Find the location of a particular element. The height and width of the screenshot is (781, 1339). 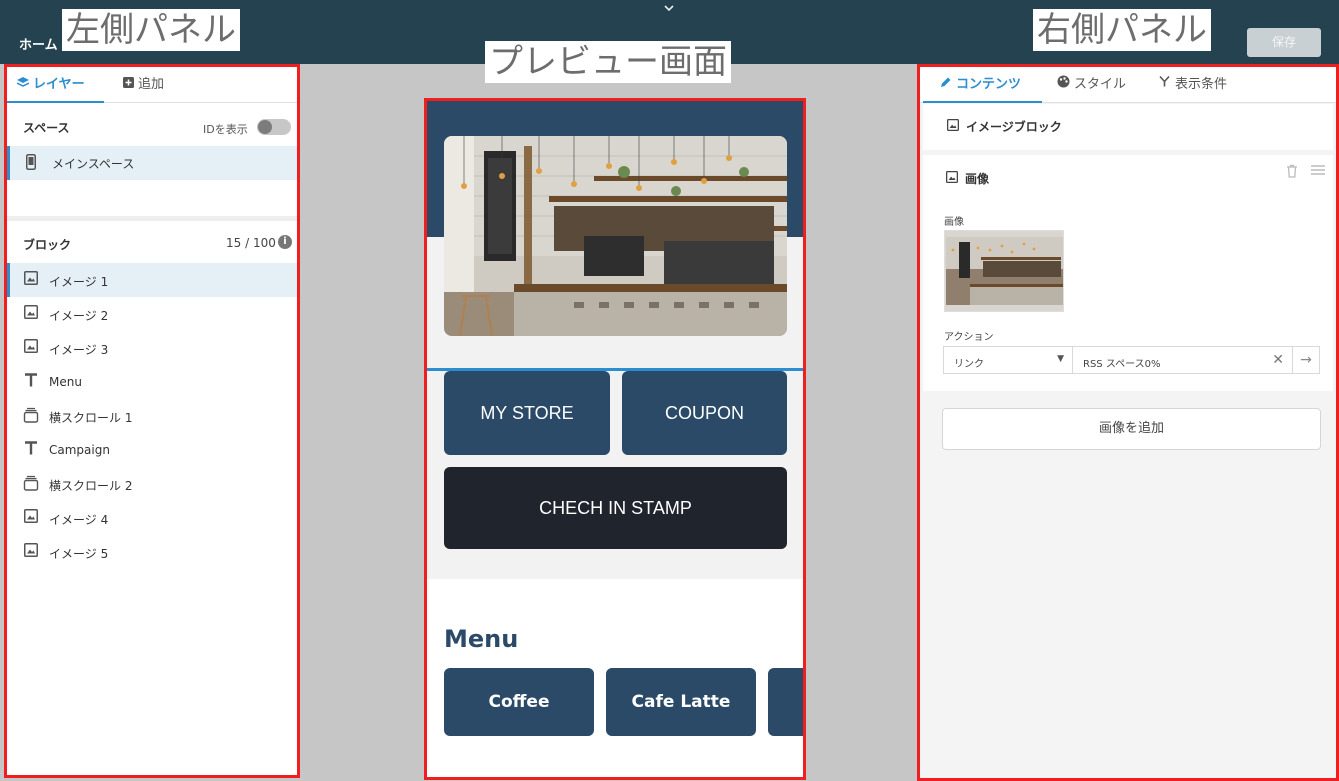

add-square-icon is located at coordinates (128, 85).